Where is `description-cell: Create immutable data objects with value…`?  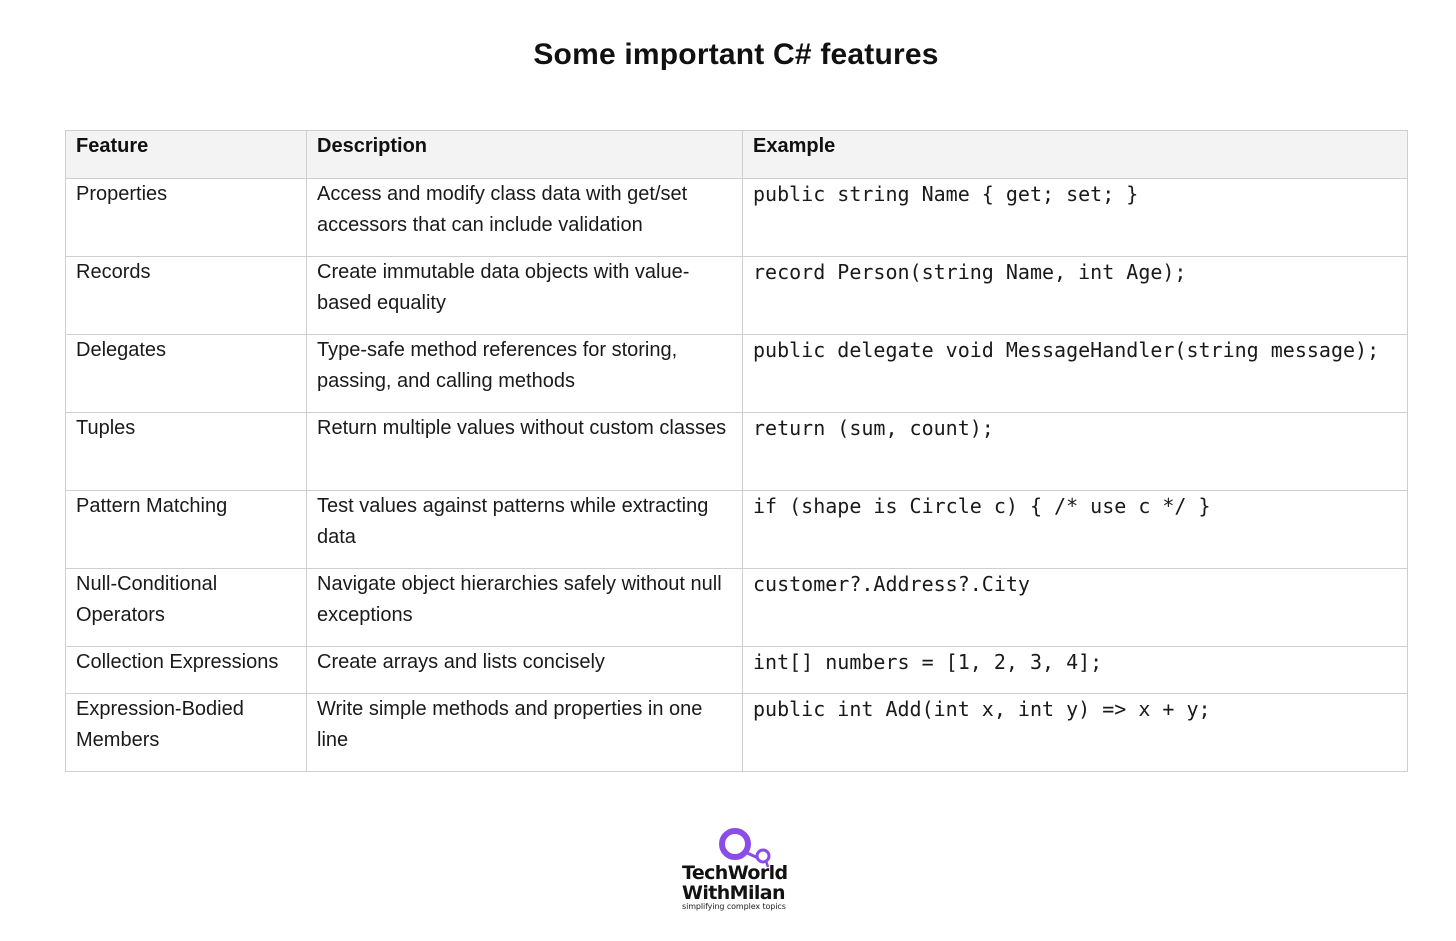 description-cell: Create immutable data objects with value… is located at coordinates (524, 295).